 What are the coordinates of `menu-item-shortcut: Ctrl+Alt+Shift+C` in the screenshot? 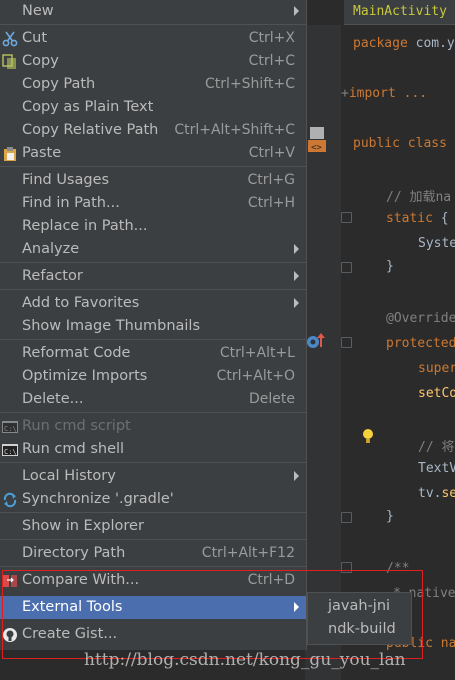 It's located at (234, 130).